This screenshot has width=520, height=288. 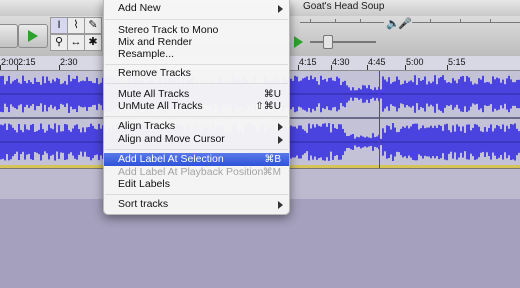 I want to click on recording-meter, so click(x=466, y=22).